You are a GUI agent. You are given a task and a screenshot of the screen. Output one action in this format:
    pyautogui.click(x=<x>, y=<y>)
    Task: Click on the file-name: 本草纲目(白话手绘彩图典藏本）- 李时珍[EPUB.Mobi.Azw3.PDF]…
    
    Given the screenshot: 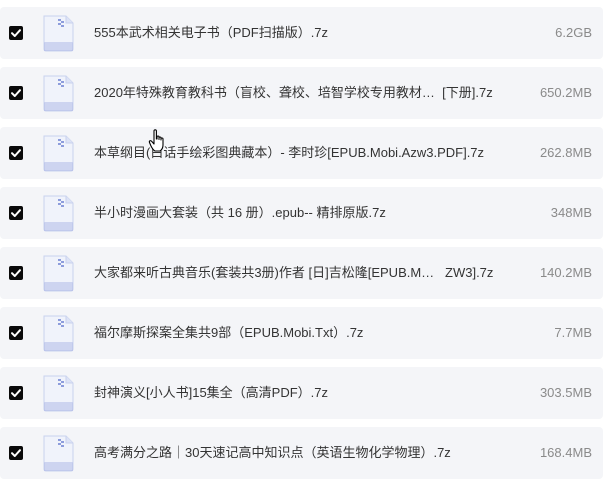 What is the action you would take?
    pyautogui.click(x=289, y=153)
    